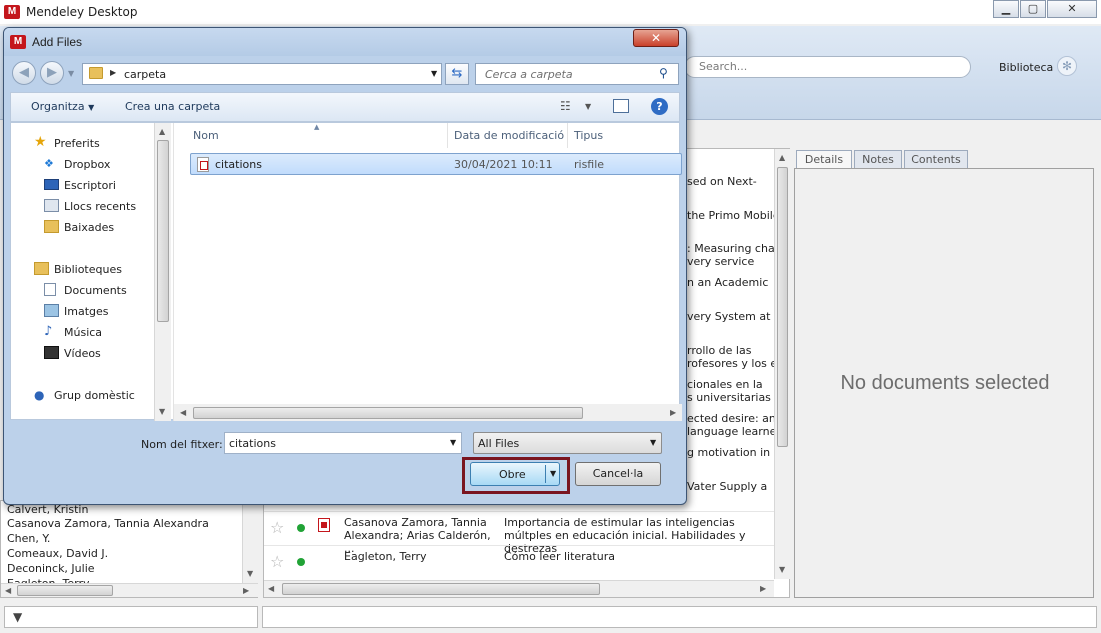 This screenshot has width=1101, height=633. Describe the element at coordinates (129, 590) in the screenshot. I see `authors-horizontal-scrollbar: ◀ ▶` at that location.